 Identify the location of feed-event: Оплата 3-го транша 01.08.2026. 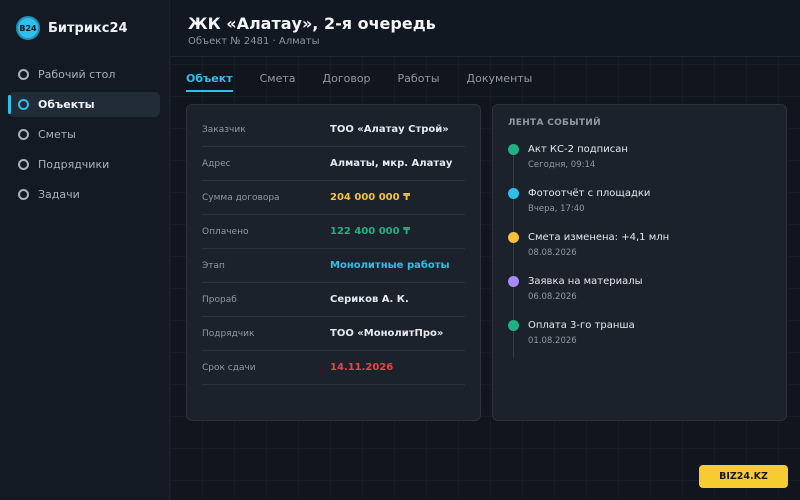
(639, 342).